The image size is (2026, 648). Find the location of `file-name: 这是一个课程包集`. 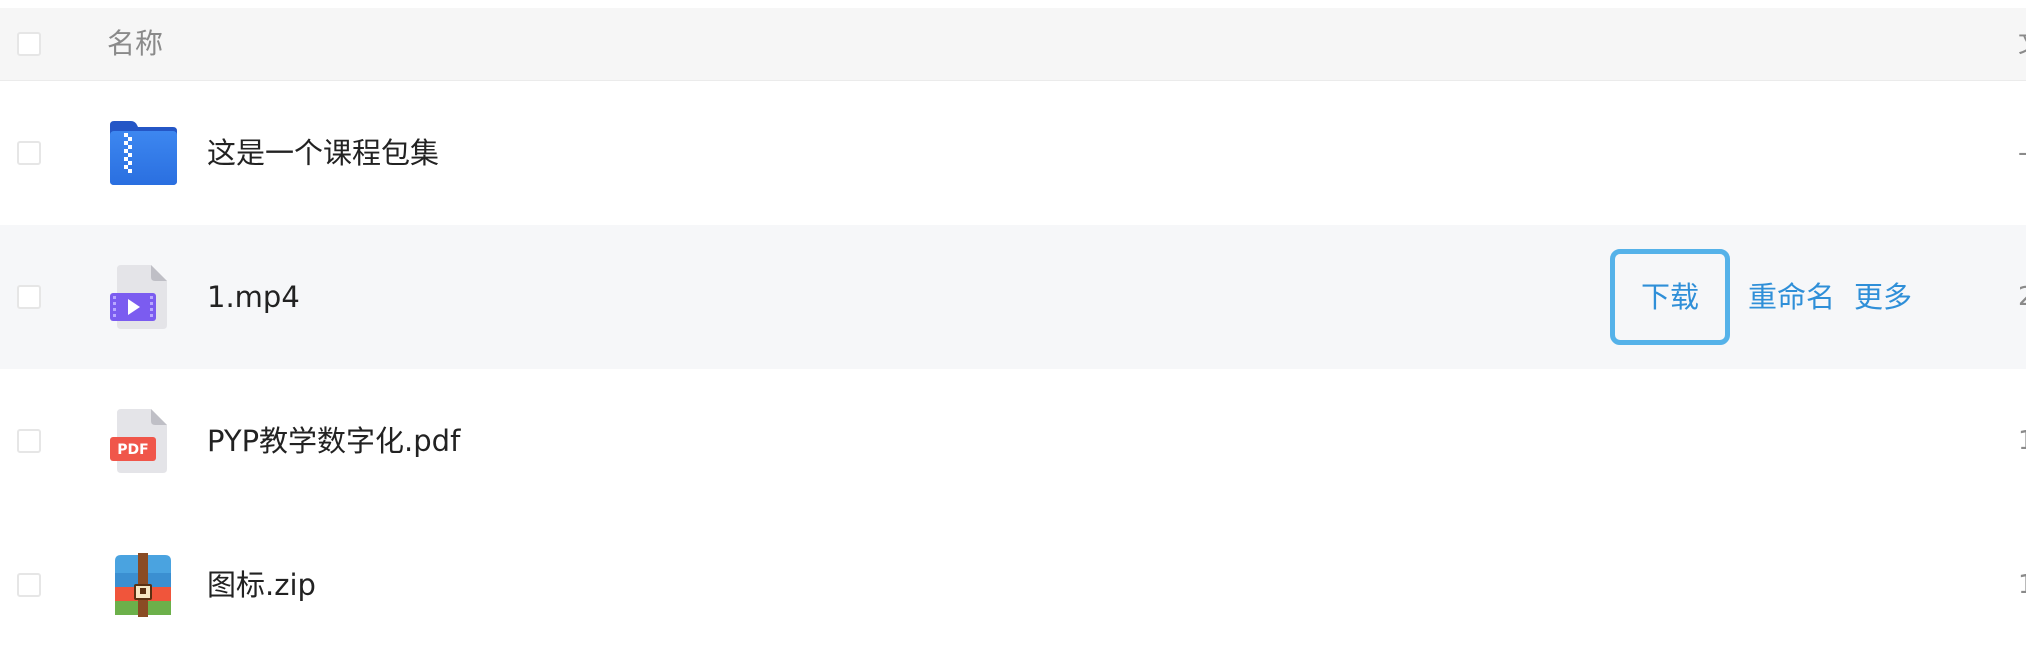

file-name: 这是一个课程包集 is located at coordinates (323, 153).